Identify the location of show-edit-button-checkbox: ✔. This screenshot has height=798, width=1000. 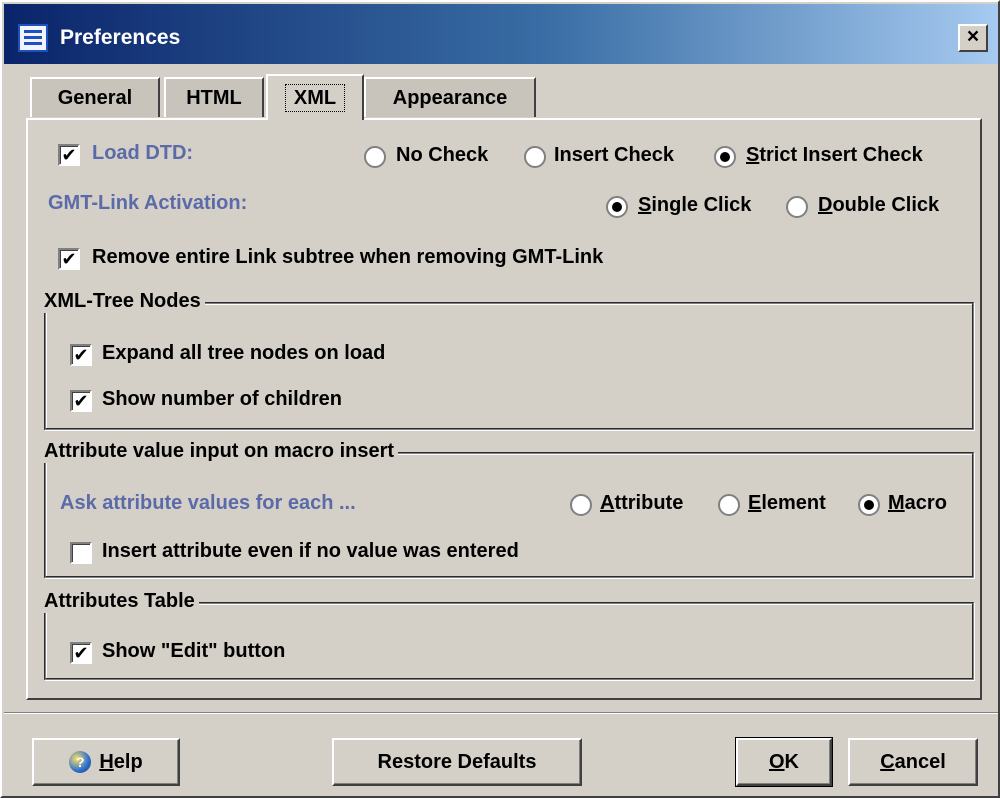
(81, 653).